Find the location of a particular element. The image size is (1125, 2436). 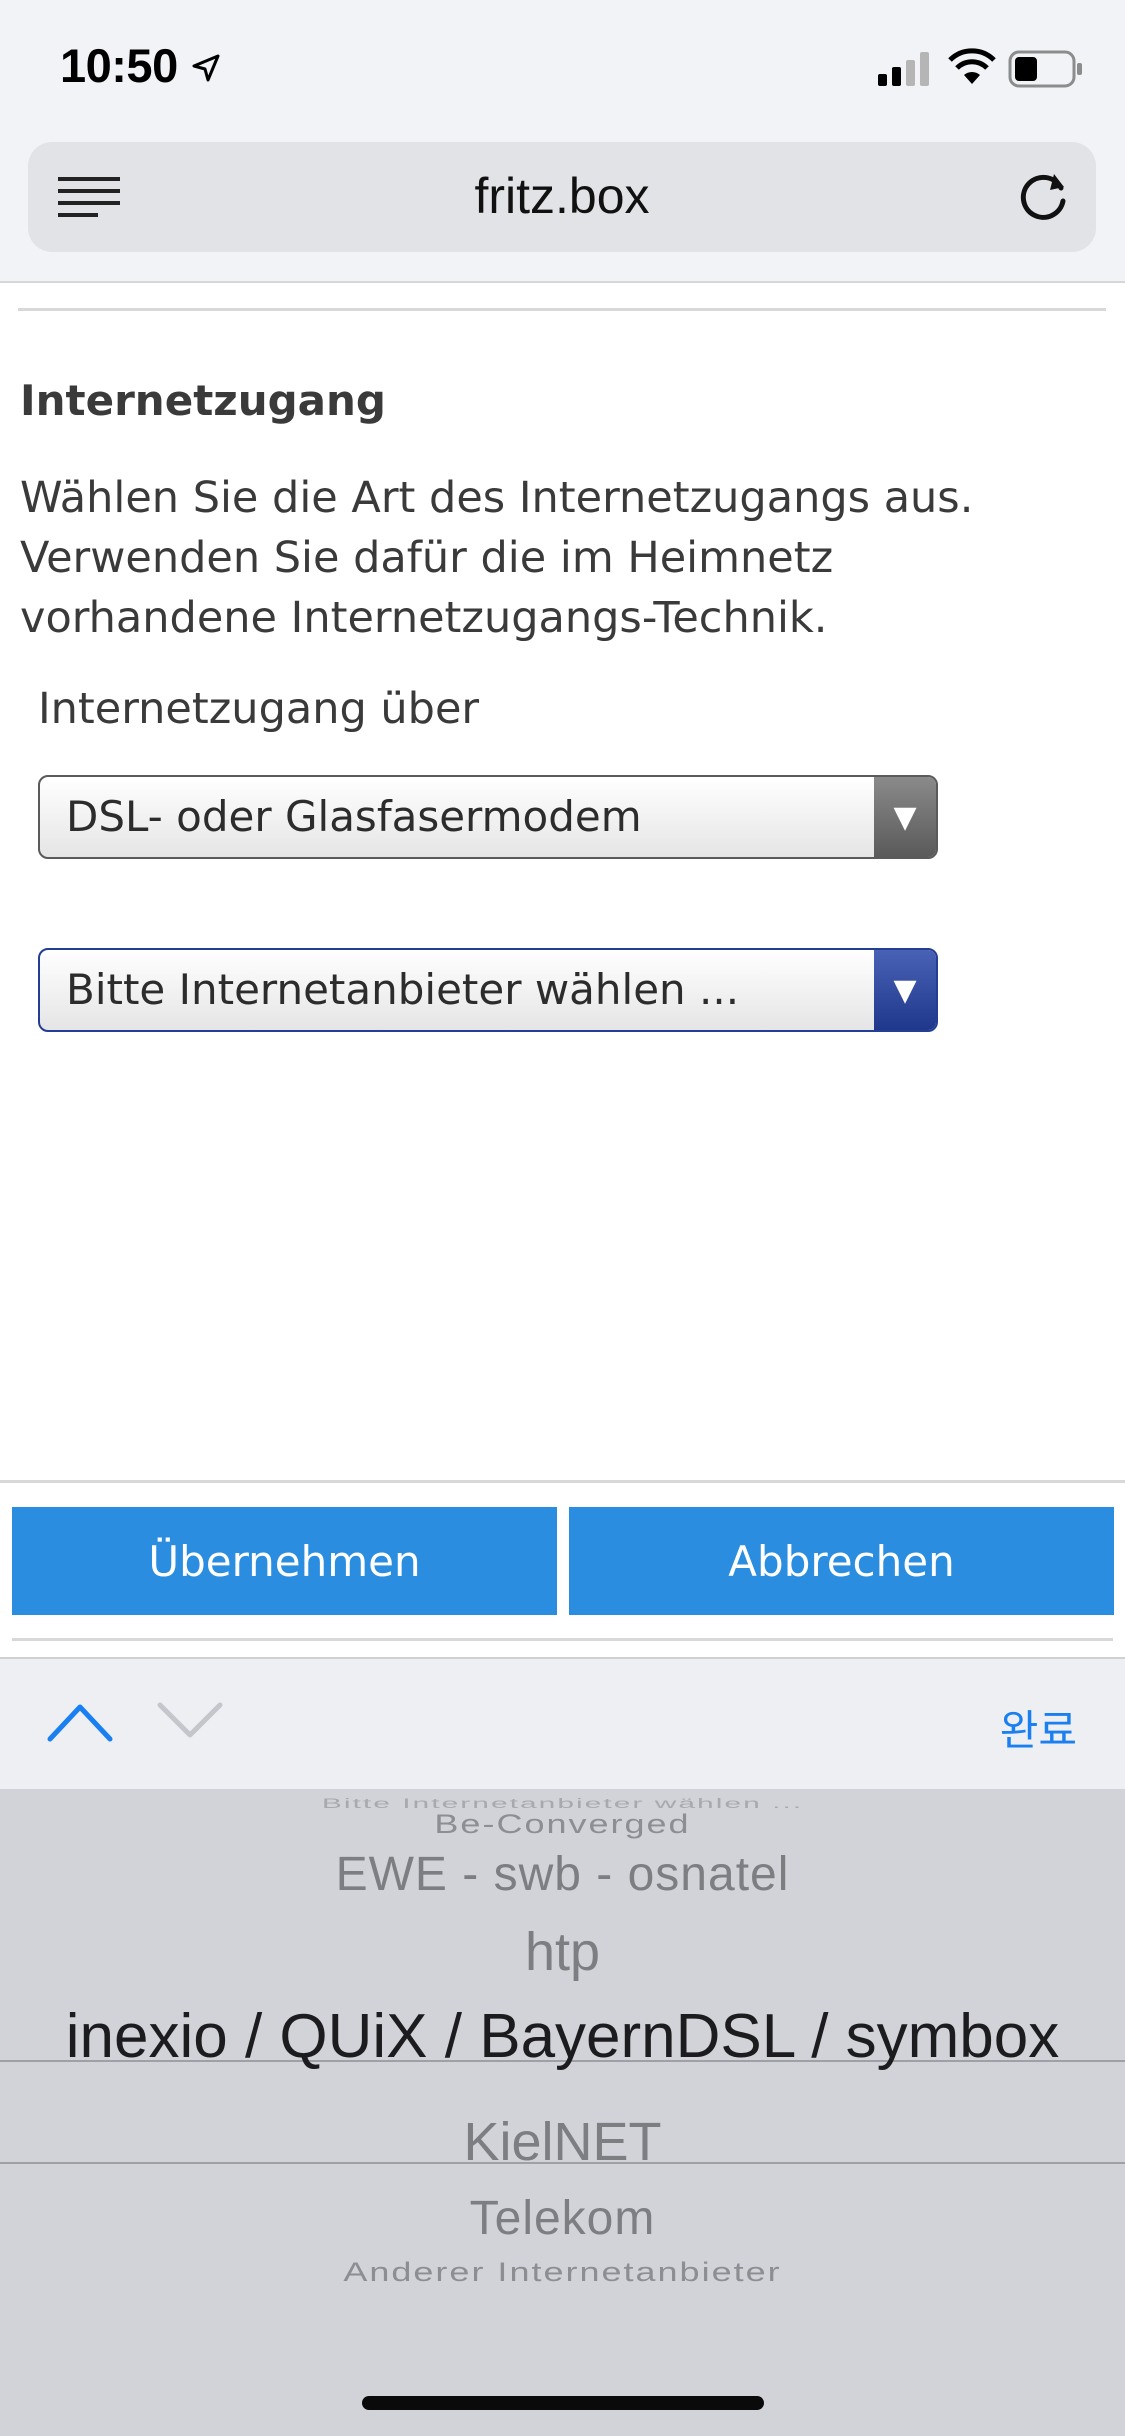

apply-button: Übernehmen is located at coordinates (284, 1561).